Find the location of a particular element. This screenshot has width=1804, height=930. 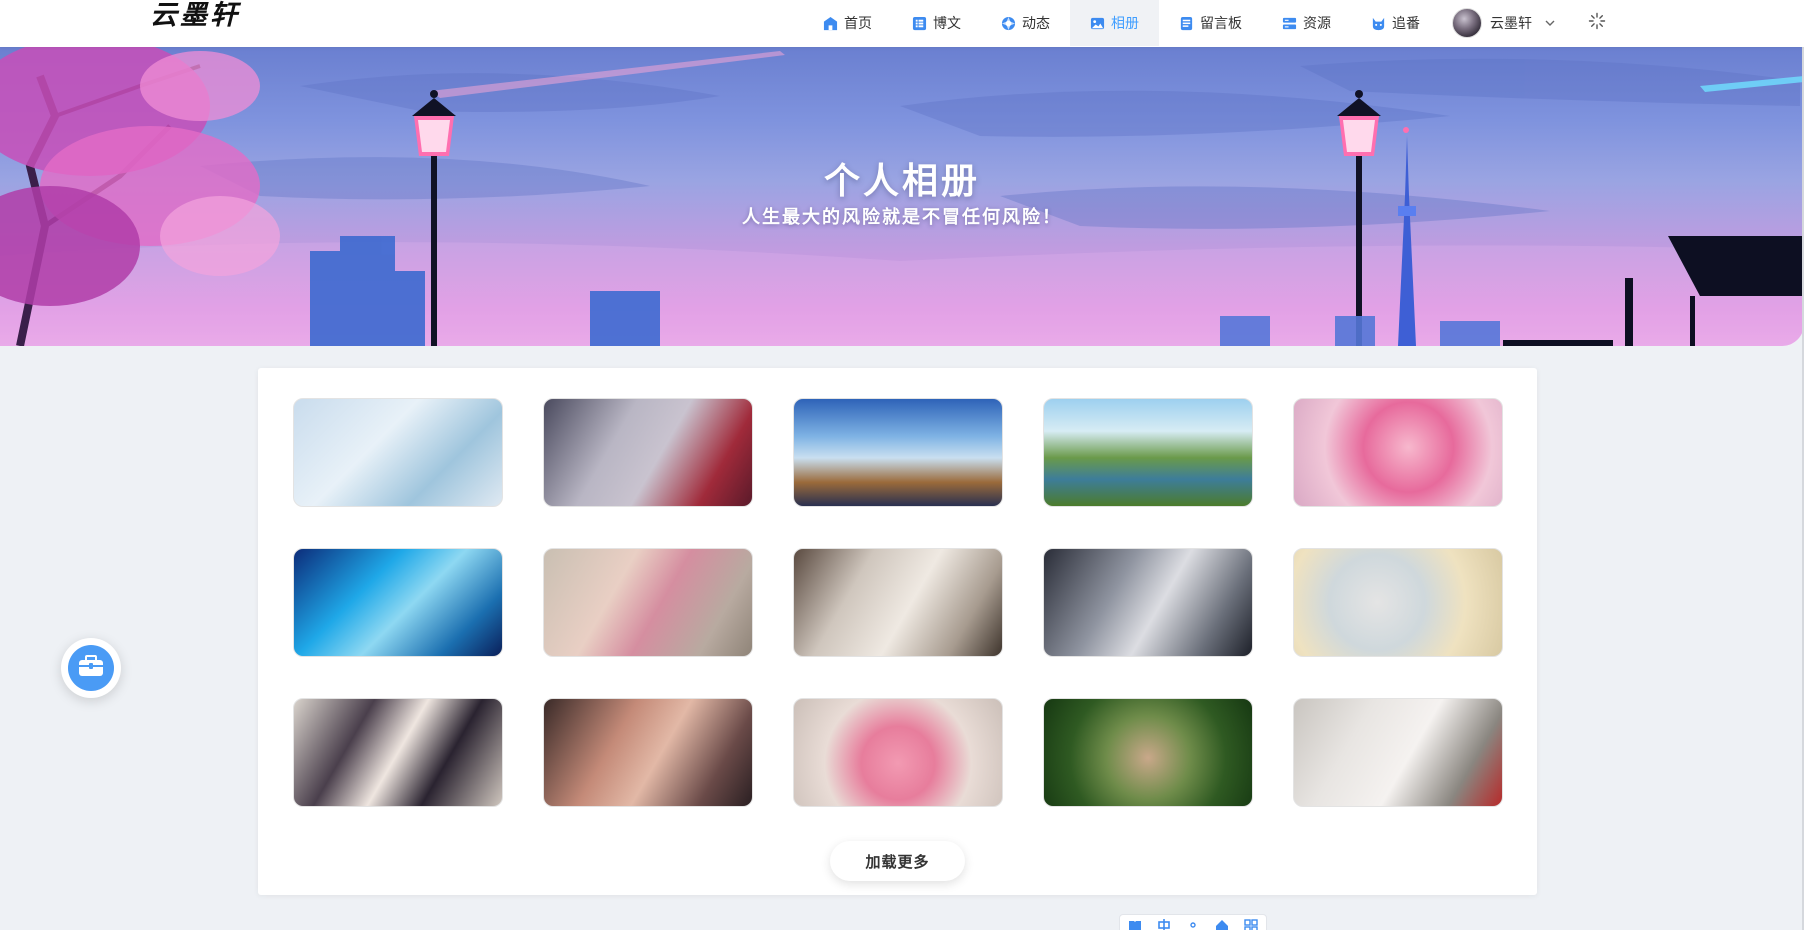

chinese-input-icon is located at coordinates (1164, 924).